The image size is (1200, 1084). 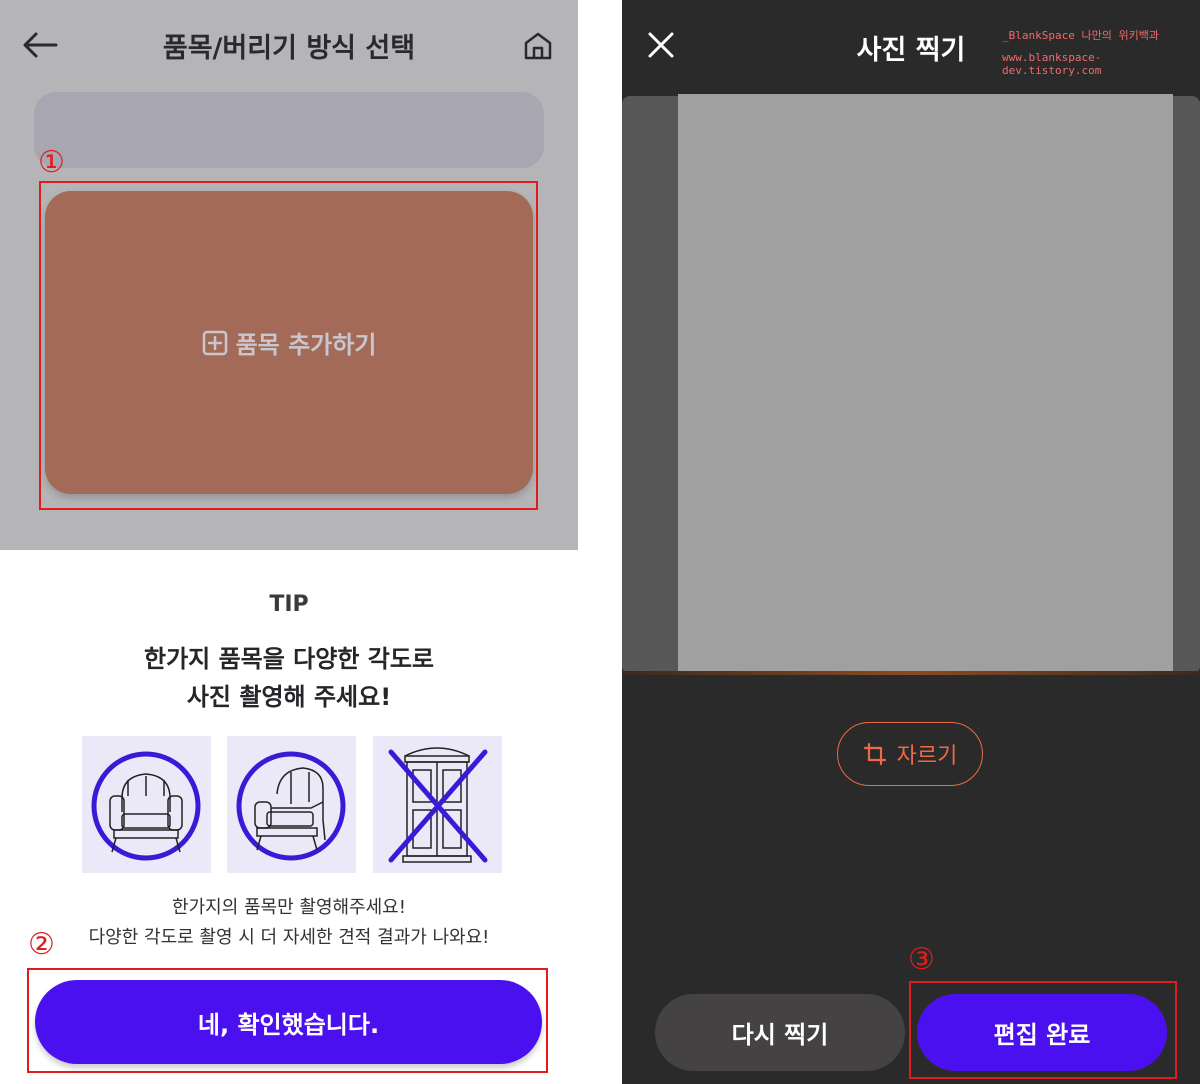 I want to click on armchair-front-icon, so click(x=146, y=806).